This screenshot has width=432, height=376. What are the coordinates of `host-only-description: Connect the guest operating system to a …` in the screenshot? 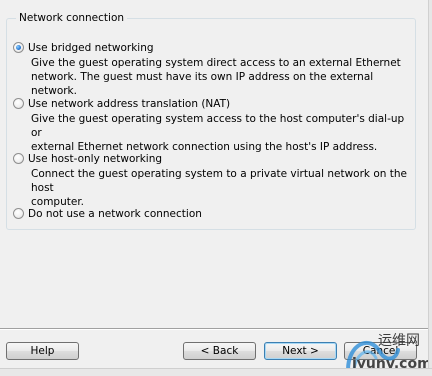 It's located at (219, 188).